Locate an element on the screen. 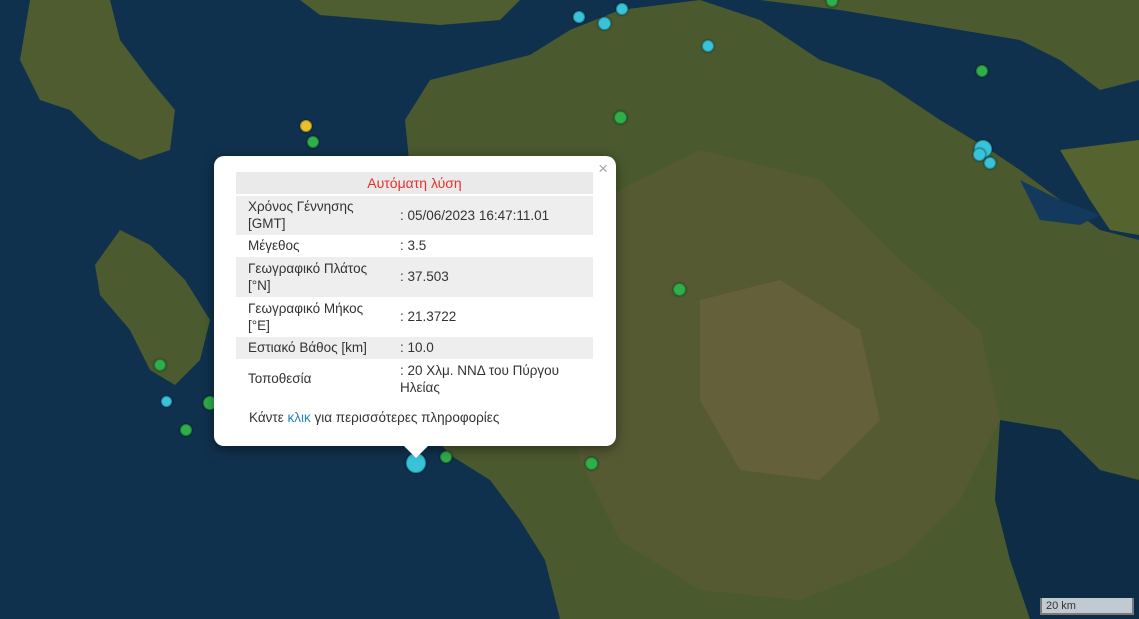 The height and width of the screenshot is (619, 1139). table-row: Μέγεθος : 3.5 is located at coordinates (414, 246).